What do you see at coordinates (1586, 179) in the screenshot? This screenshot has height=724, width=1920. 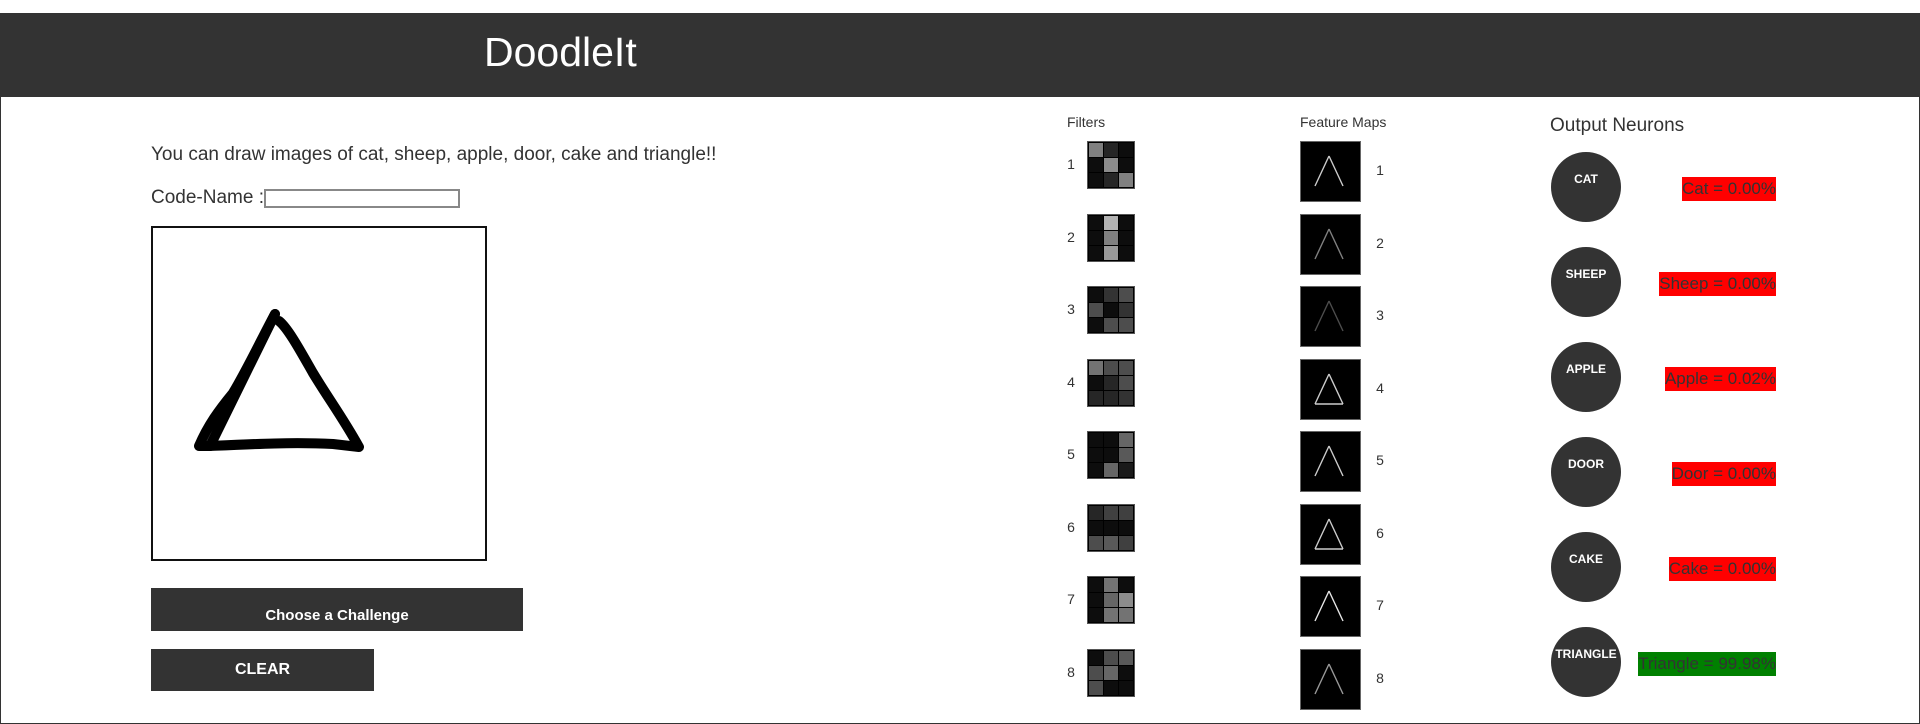 I see `neuron-label: CAT` at bounding box center [1586, 179].